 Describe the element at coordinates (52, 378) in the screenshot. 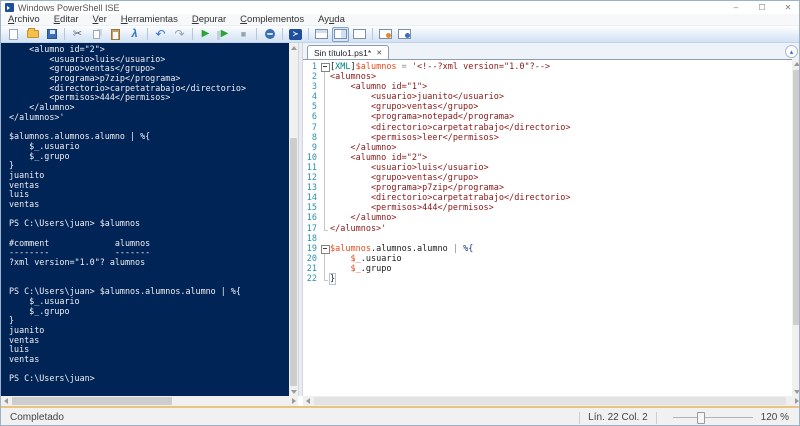

I see `console-line: PS C:\Users\juan>` at that location.